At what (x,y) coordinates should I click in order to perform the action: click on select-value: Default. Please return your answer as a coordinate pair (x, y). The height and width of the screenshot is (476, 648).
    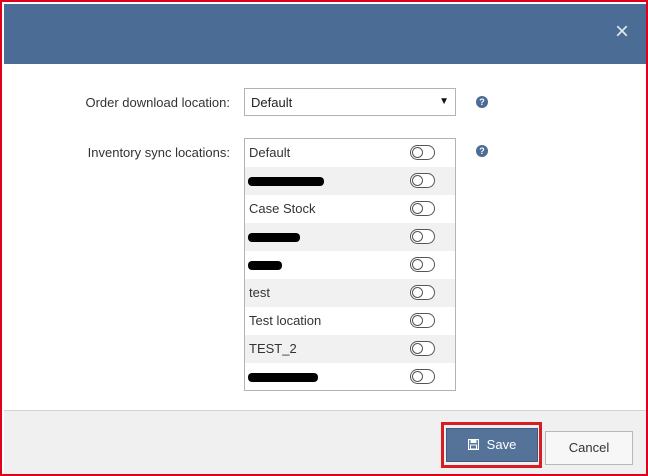
    Looking at the image, I should click on (272, 102).